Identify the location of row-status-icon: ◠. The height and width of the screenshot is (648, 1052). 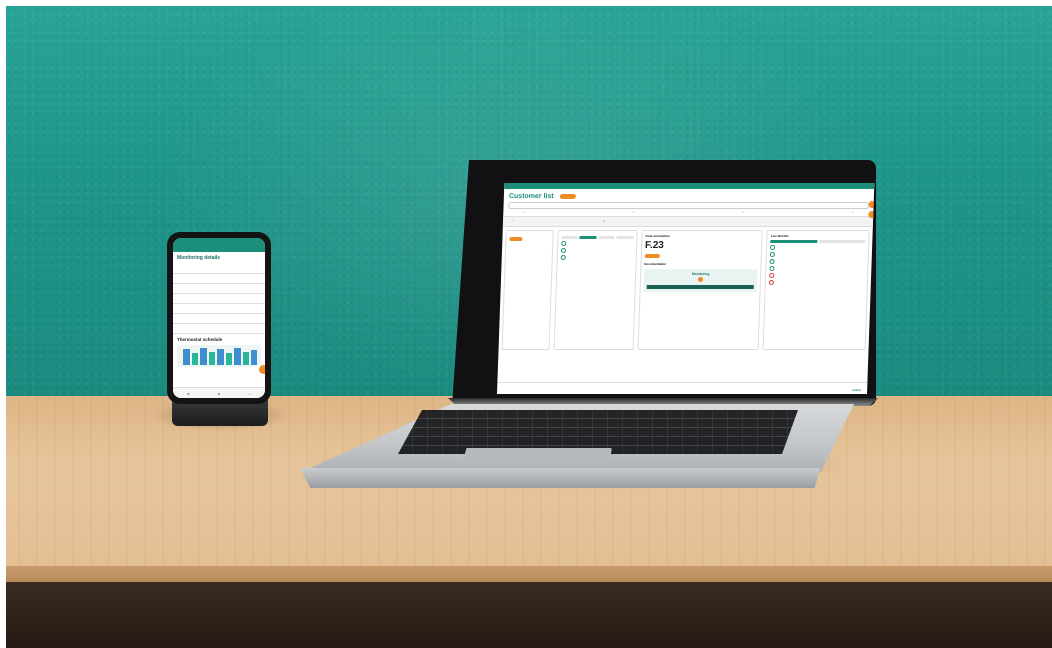
(512, 221).